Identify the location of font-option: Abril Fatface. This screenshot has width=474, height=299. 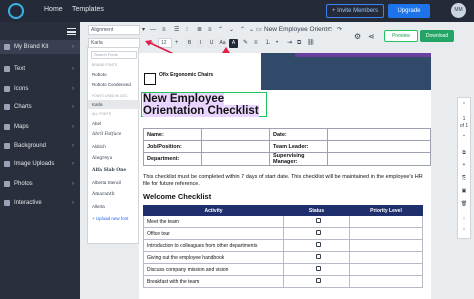
(114, 134).